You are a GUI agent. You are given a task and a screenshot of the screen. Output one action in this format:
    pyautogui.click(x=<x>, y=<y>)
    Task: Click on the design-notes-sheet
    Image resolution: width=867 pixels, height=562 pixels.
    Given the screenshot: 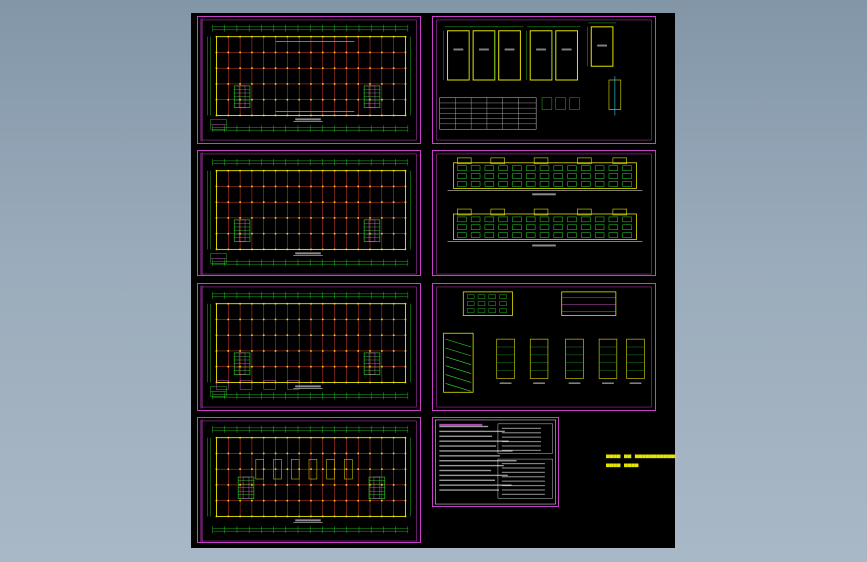 What is the action you would take?
    pyautogui.click(x=495, y=462)
    